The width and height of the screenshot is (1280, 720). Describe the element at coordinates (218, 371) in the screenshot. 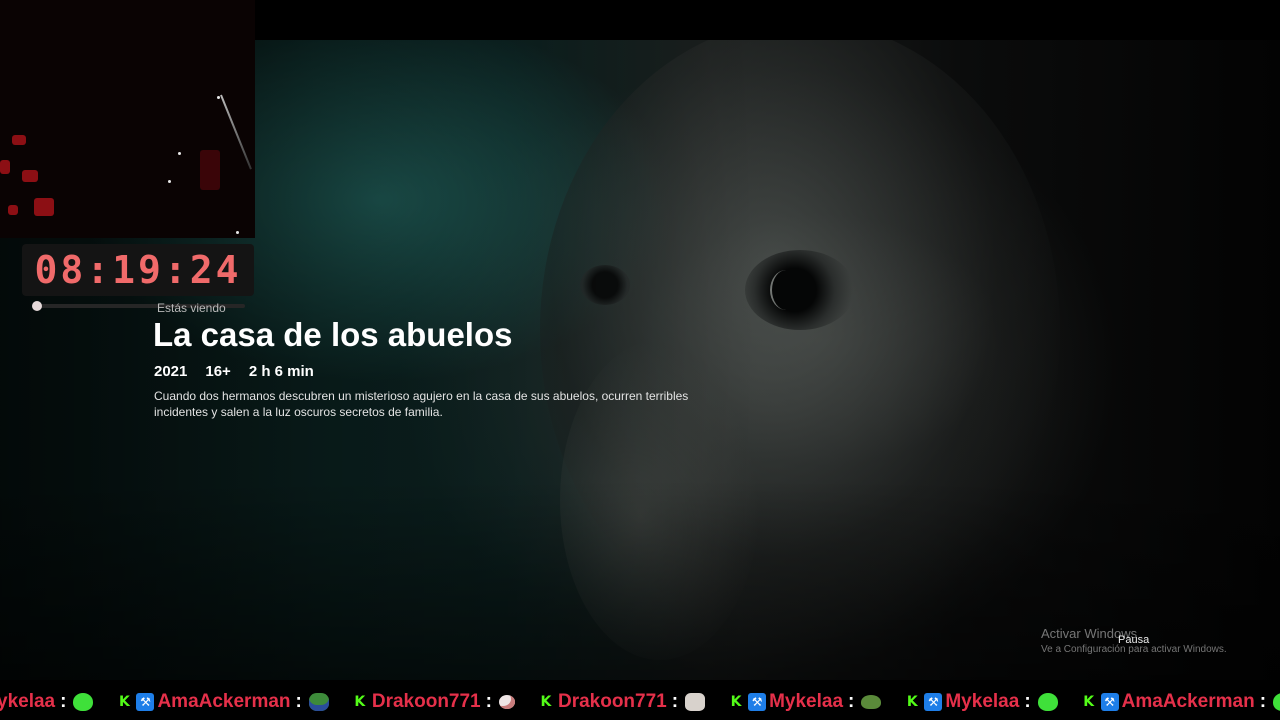

I see `movie-rating: 16+` at that location.